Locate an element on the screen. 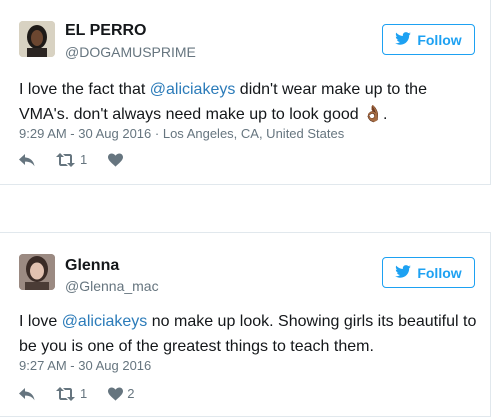  user-handle: @DOGAMUSPRIME is located at coordinates (130, 52).